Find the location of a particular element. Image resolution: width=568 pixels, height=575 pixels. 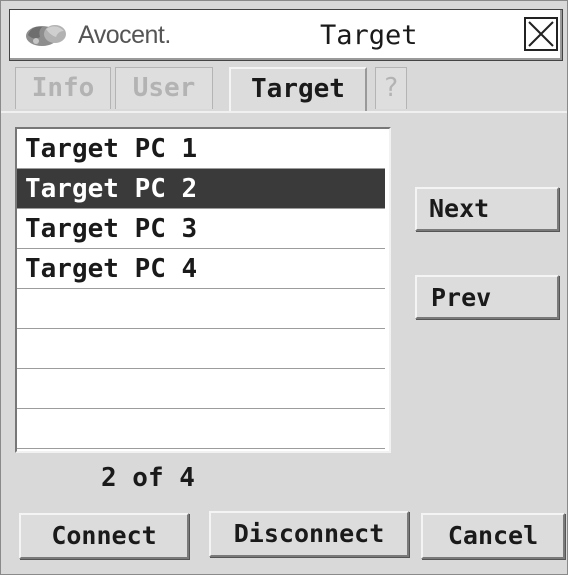

tab-target: Target is located at coordinates (298, 89).